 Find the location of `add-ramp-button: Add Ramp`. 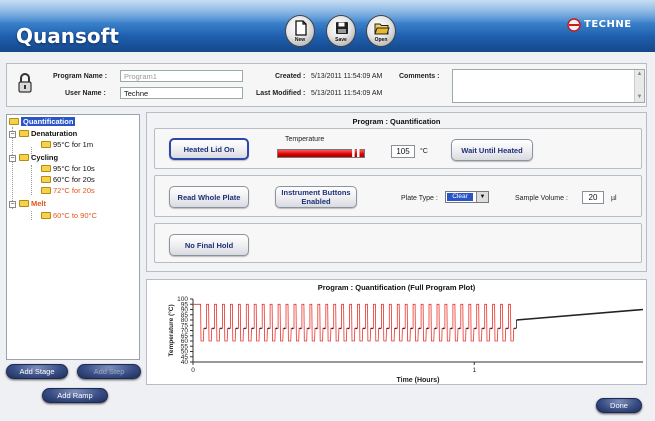

add-ramp-button: Add Ramp is located at coordinates (75, 395).